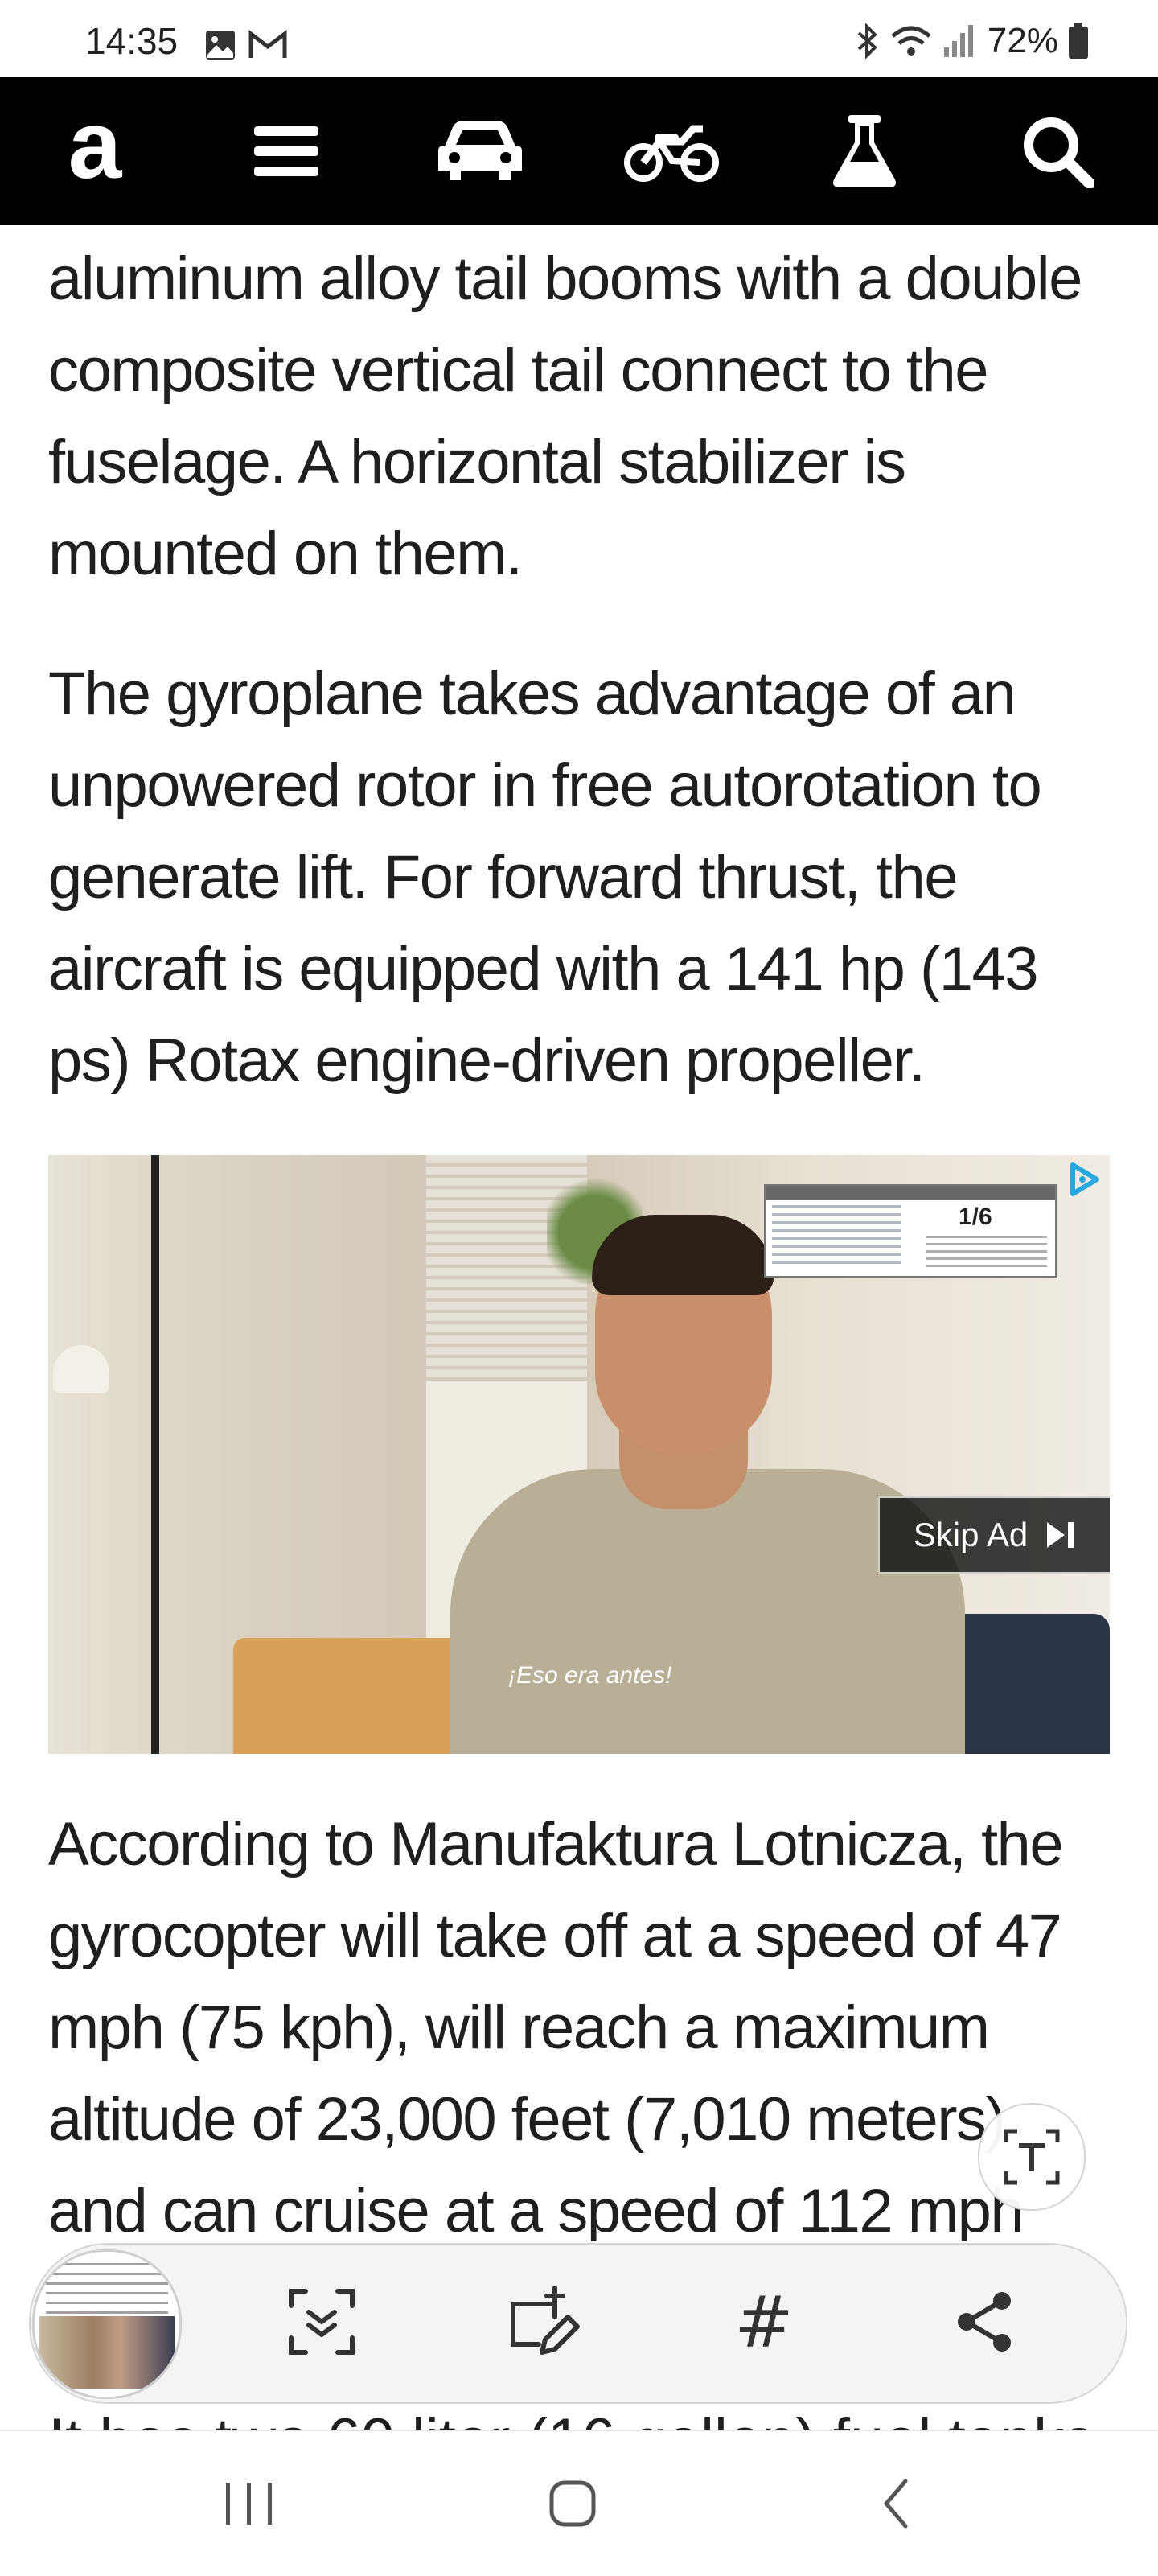 The image size is (1158, 2576). What do you see at coordinates (246, 45) in the screenshot?
I see `notification-icons` at bounding box center [246, 45].